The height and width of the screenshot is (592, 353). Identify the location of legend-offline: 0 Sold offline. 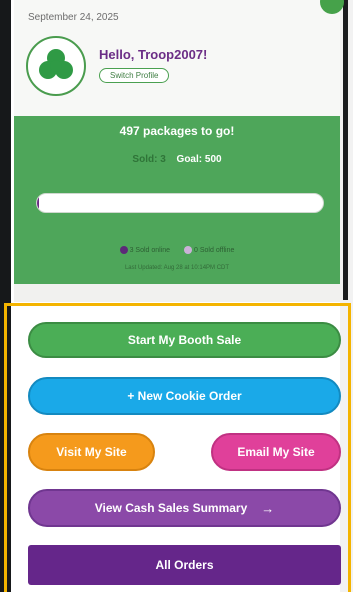
(209, 250).